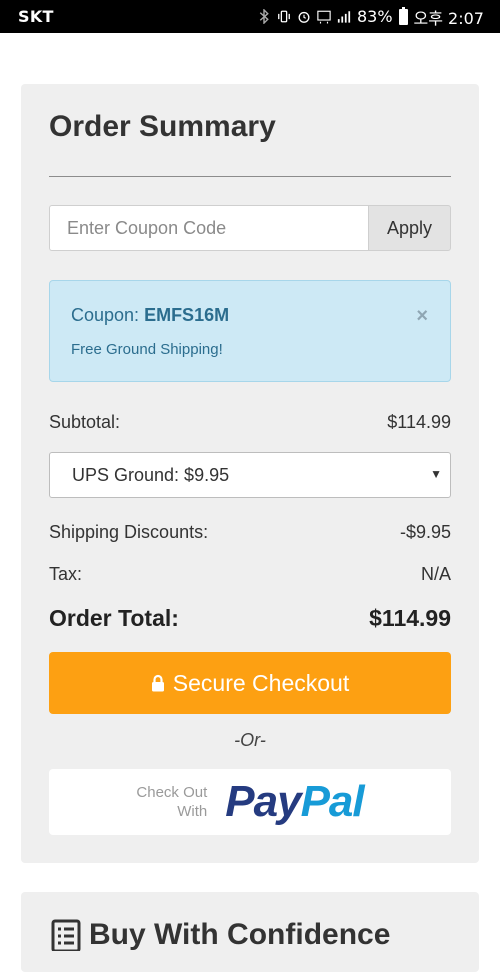 The image size is (500, 972). I want to click on close-icon: ×, so click(422, 316).